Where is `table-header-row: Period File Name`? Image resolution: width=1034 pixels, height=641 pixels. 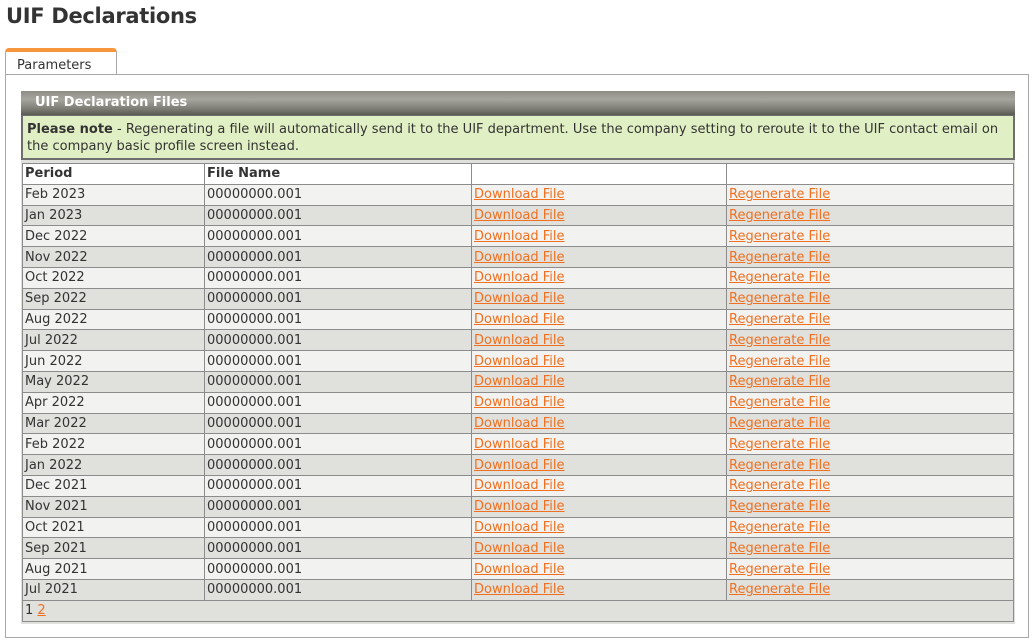 table-header-row: Period File Name is located at coordinates (518, 174).